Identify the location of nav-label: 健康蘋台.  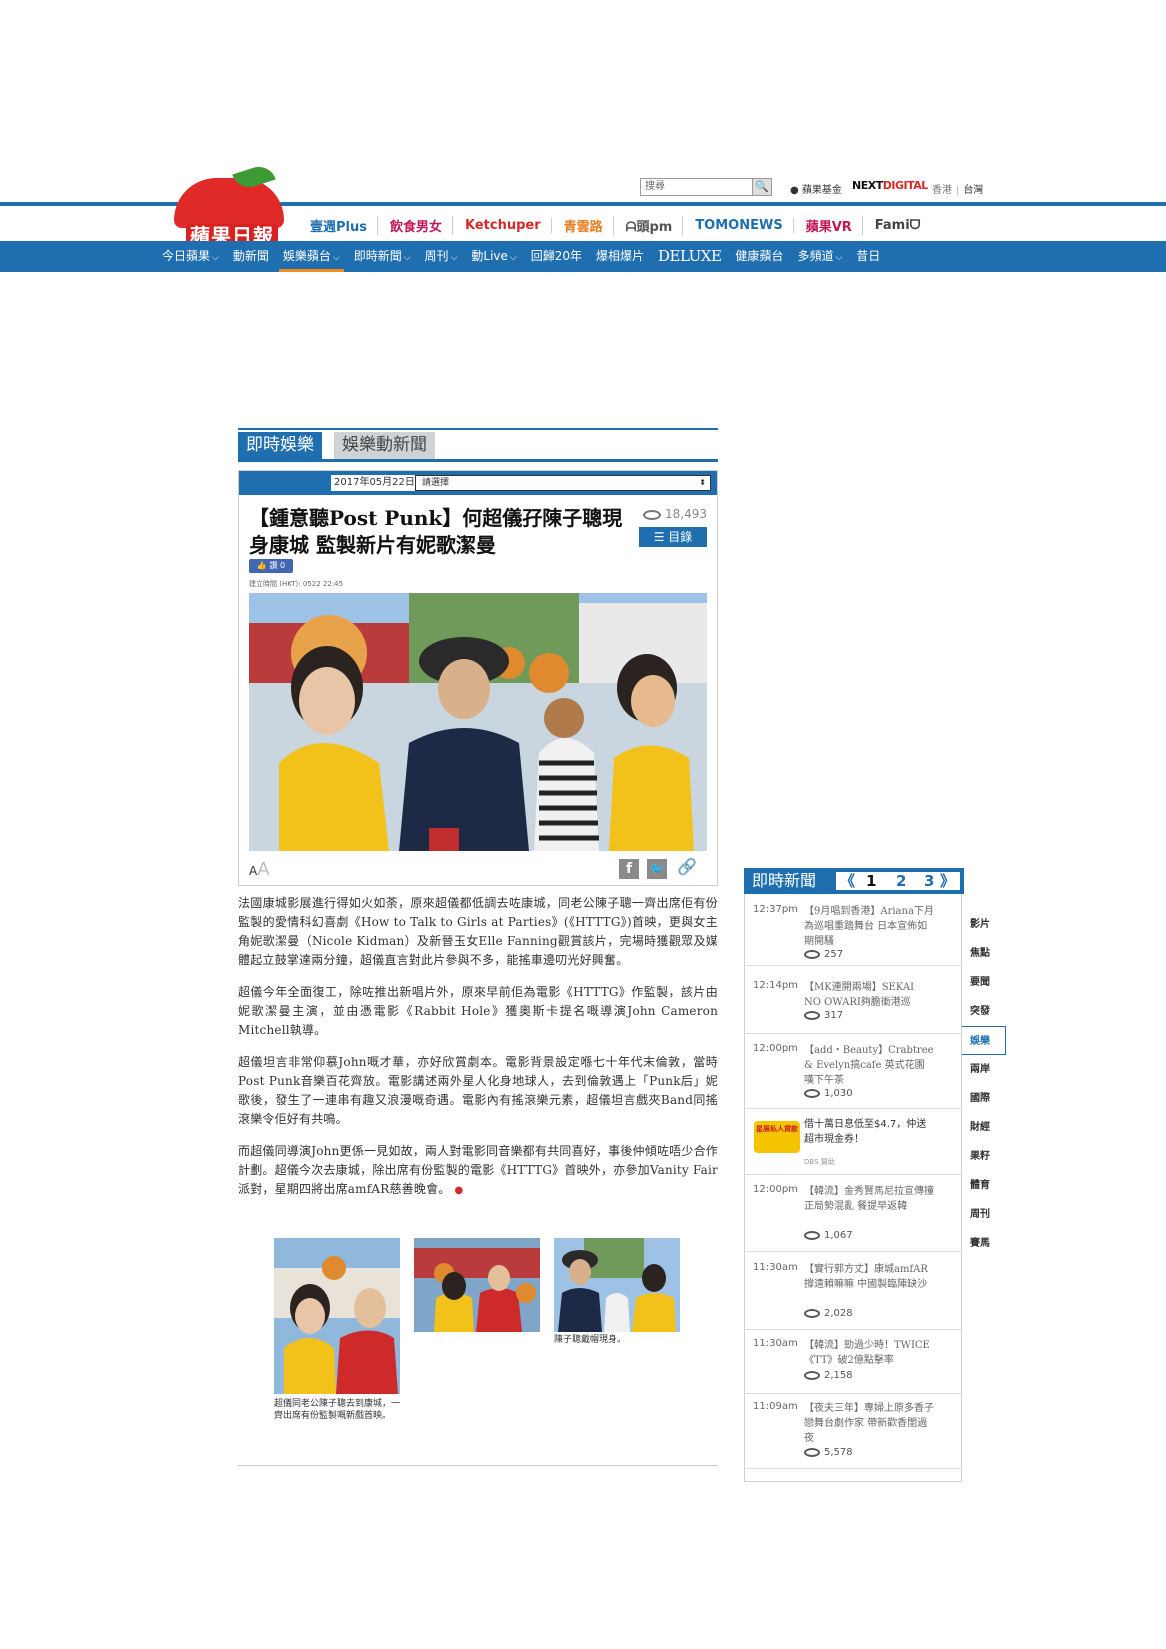
(759, 256).